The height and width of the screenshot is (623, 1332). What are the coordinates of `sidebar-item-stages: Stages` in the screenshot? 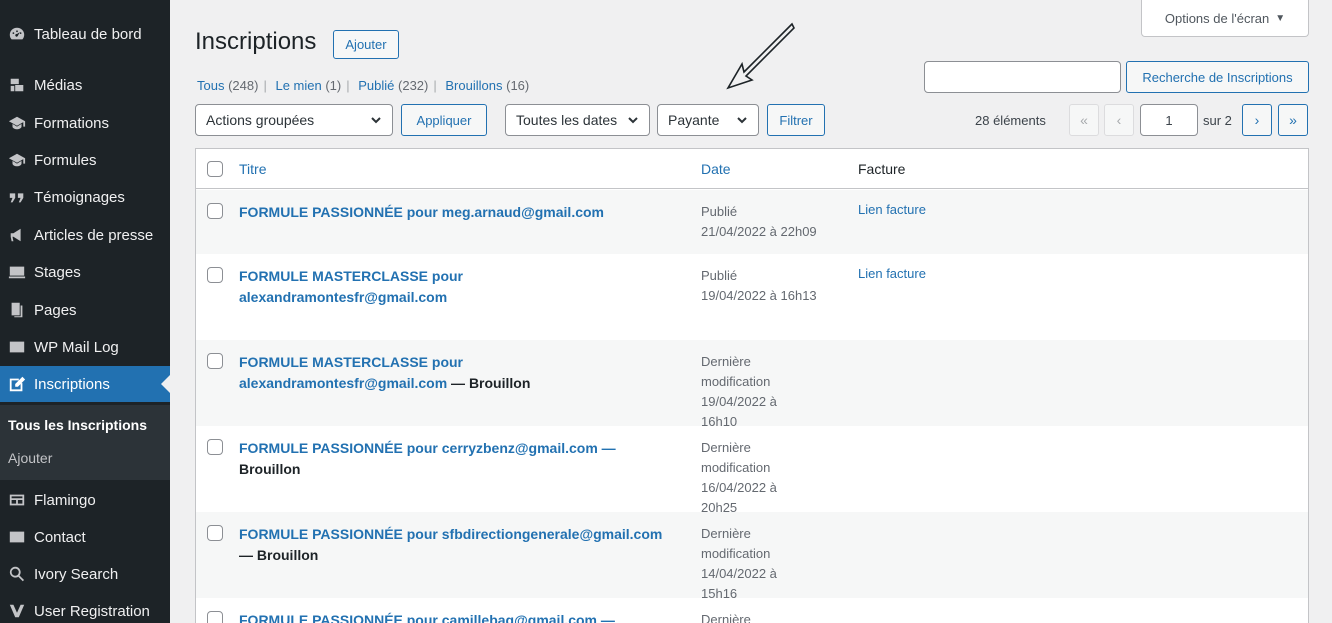 It's located at (85, 272).